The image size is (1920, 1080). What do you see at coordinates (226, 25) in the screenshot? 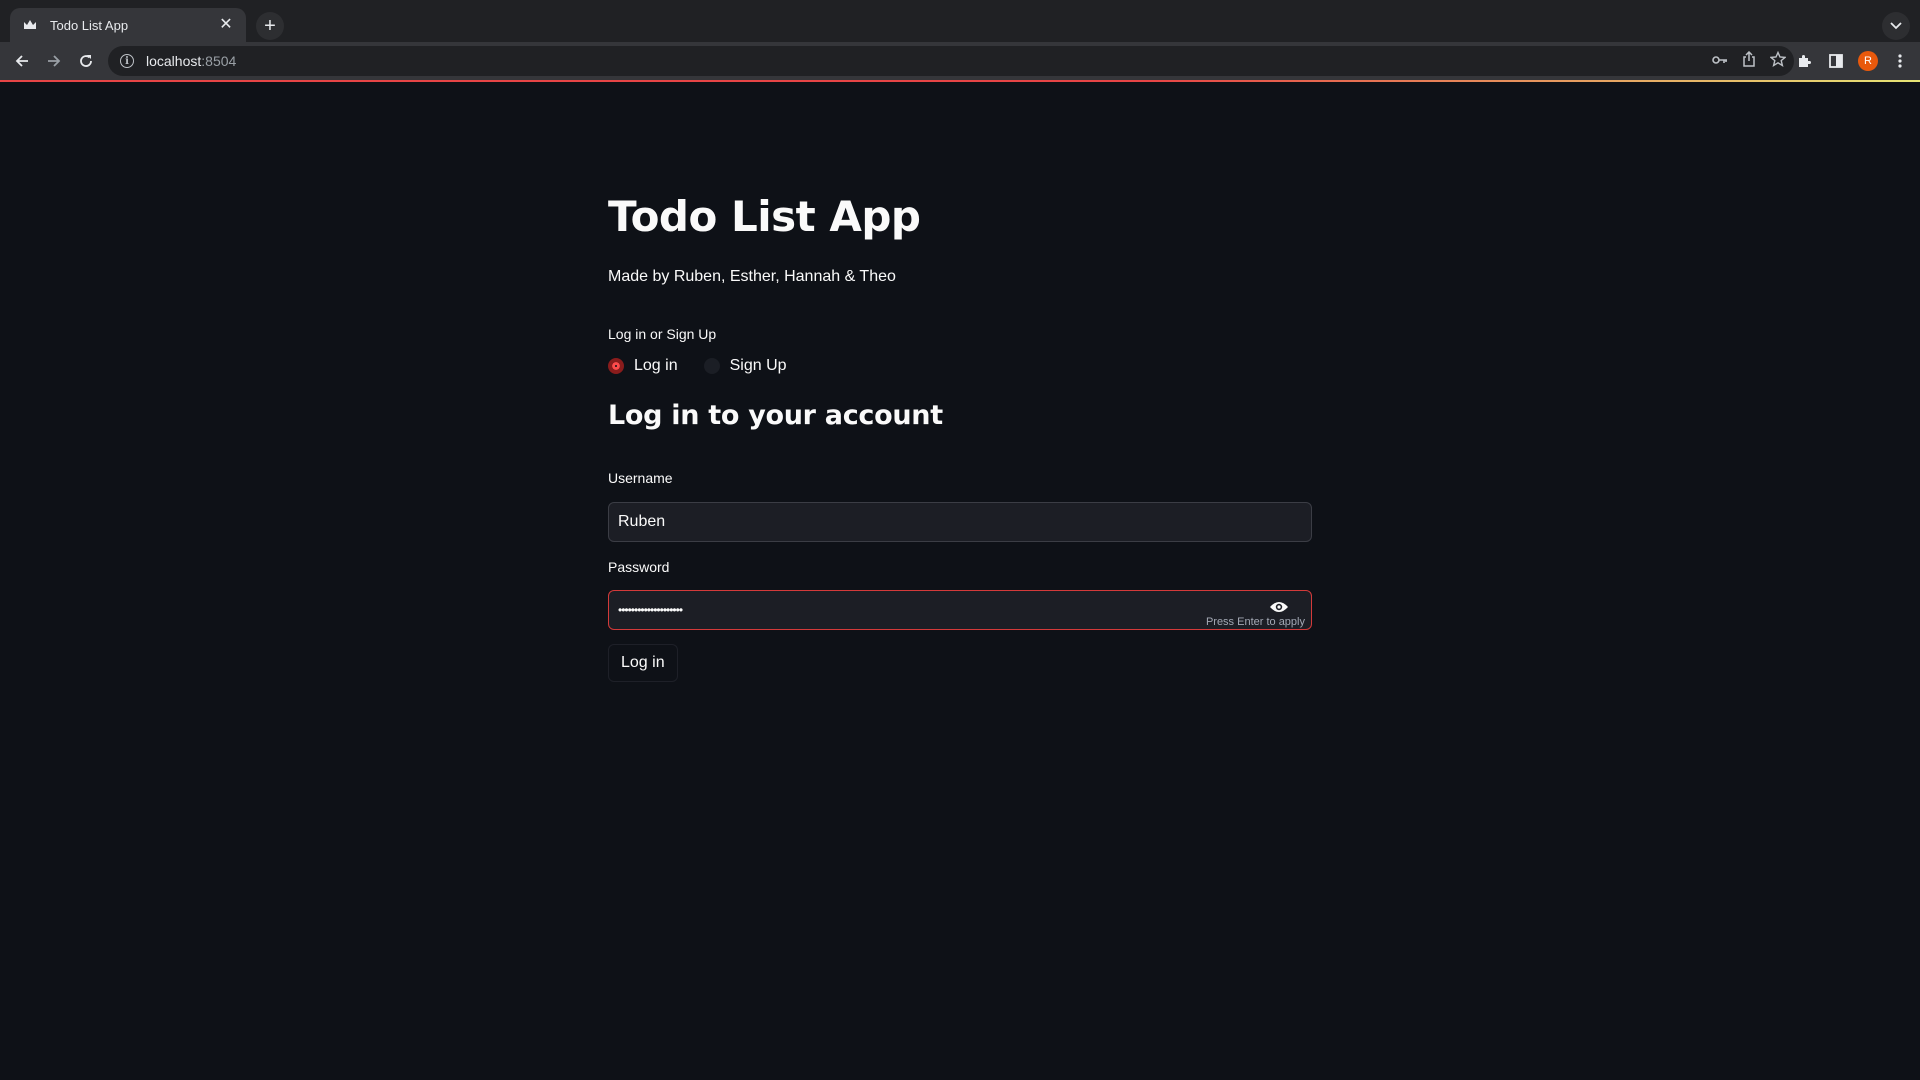
I see `tab-close-icon: ✕` at bounding box center [226, 25].